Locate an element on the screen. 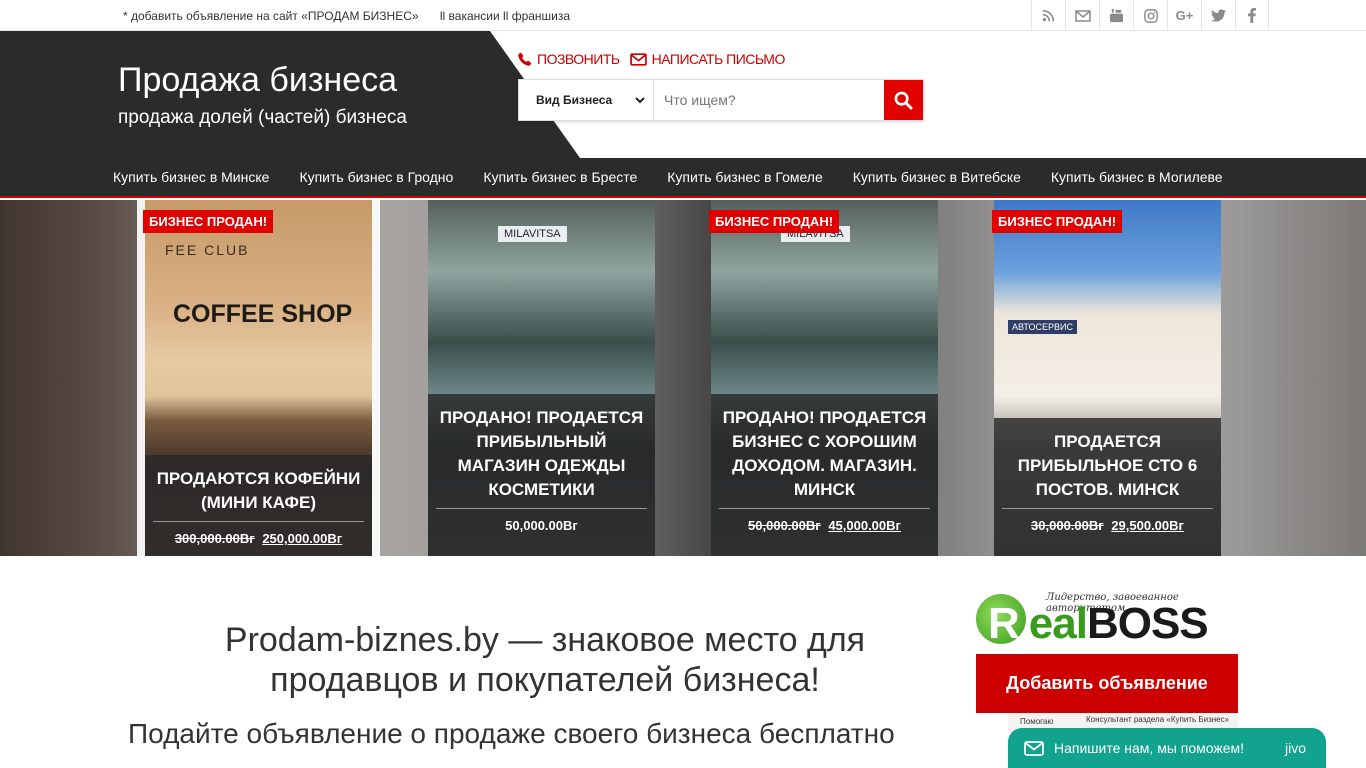 Image resolution: width=1366 pixels, height=768 pixels. nav-item-mogilev: Купить бизнес в Могилеве is located at coordinates (1137, 177).